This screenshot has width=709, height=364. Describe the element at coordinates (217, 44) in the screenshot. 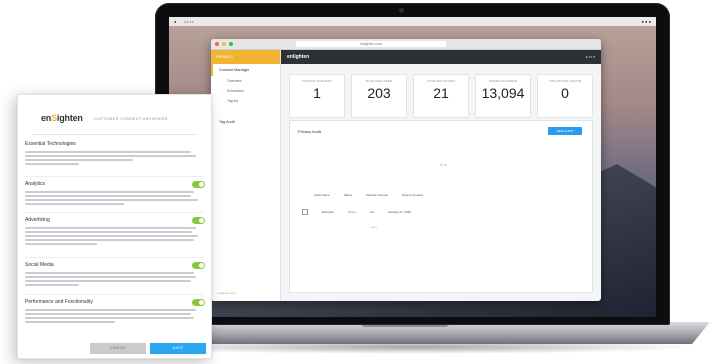

I see `close-icon` at that location.